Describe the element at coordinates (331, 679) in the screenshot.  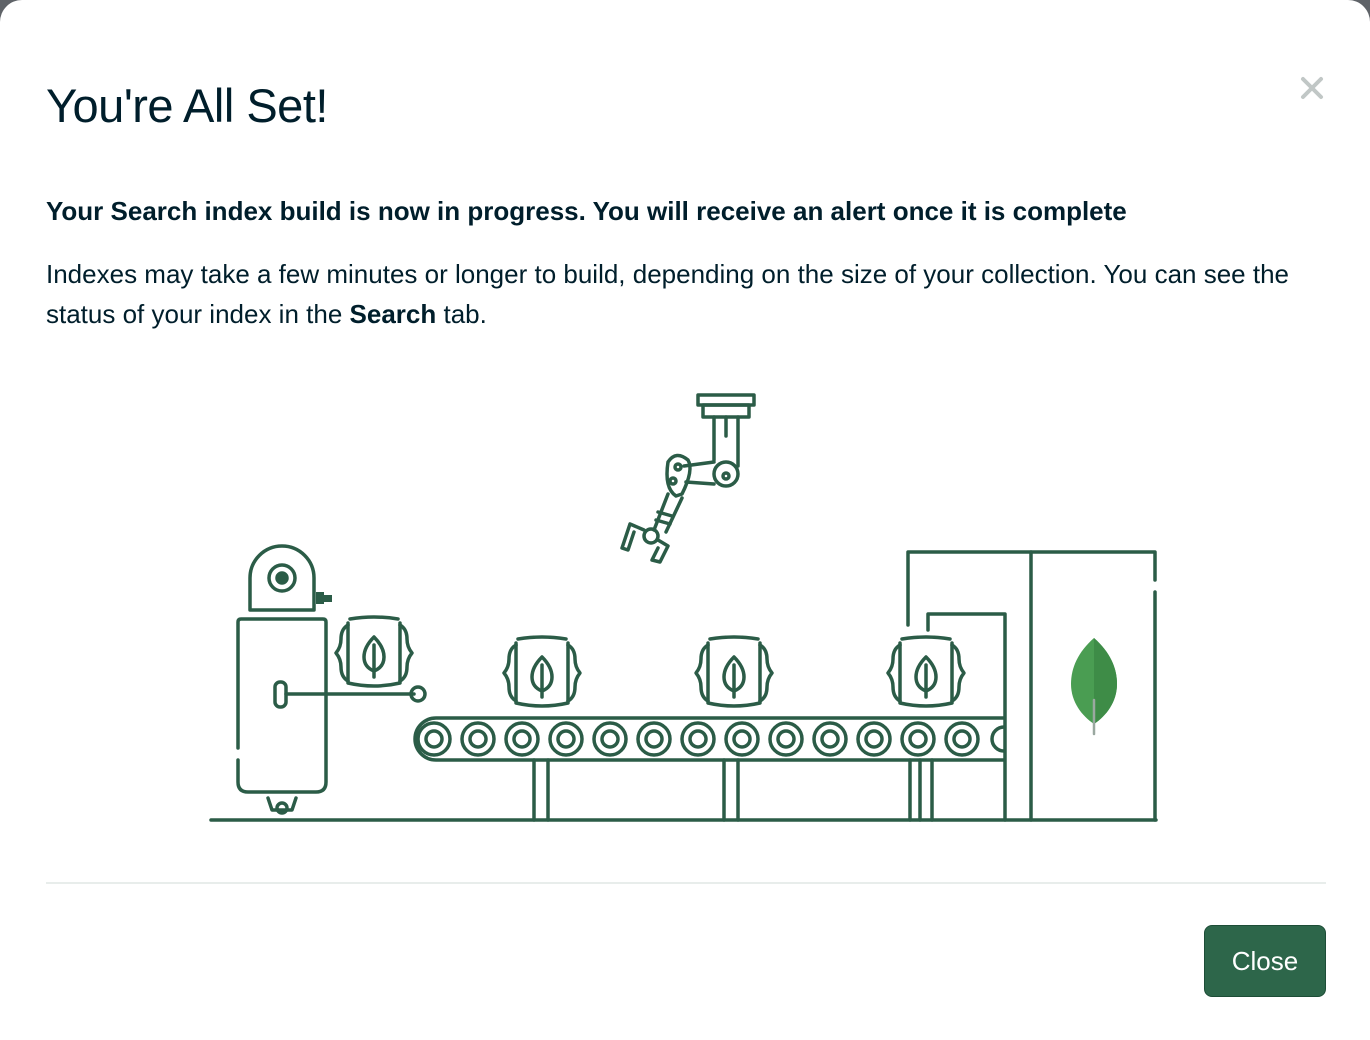
I see `robot-icon` at that location.